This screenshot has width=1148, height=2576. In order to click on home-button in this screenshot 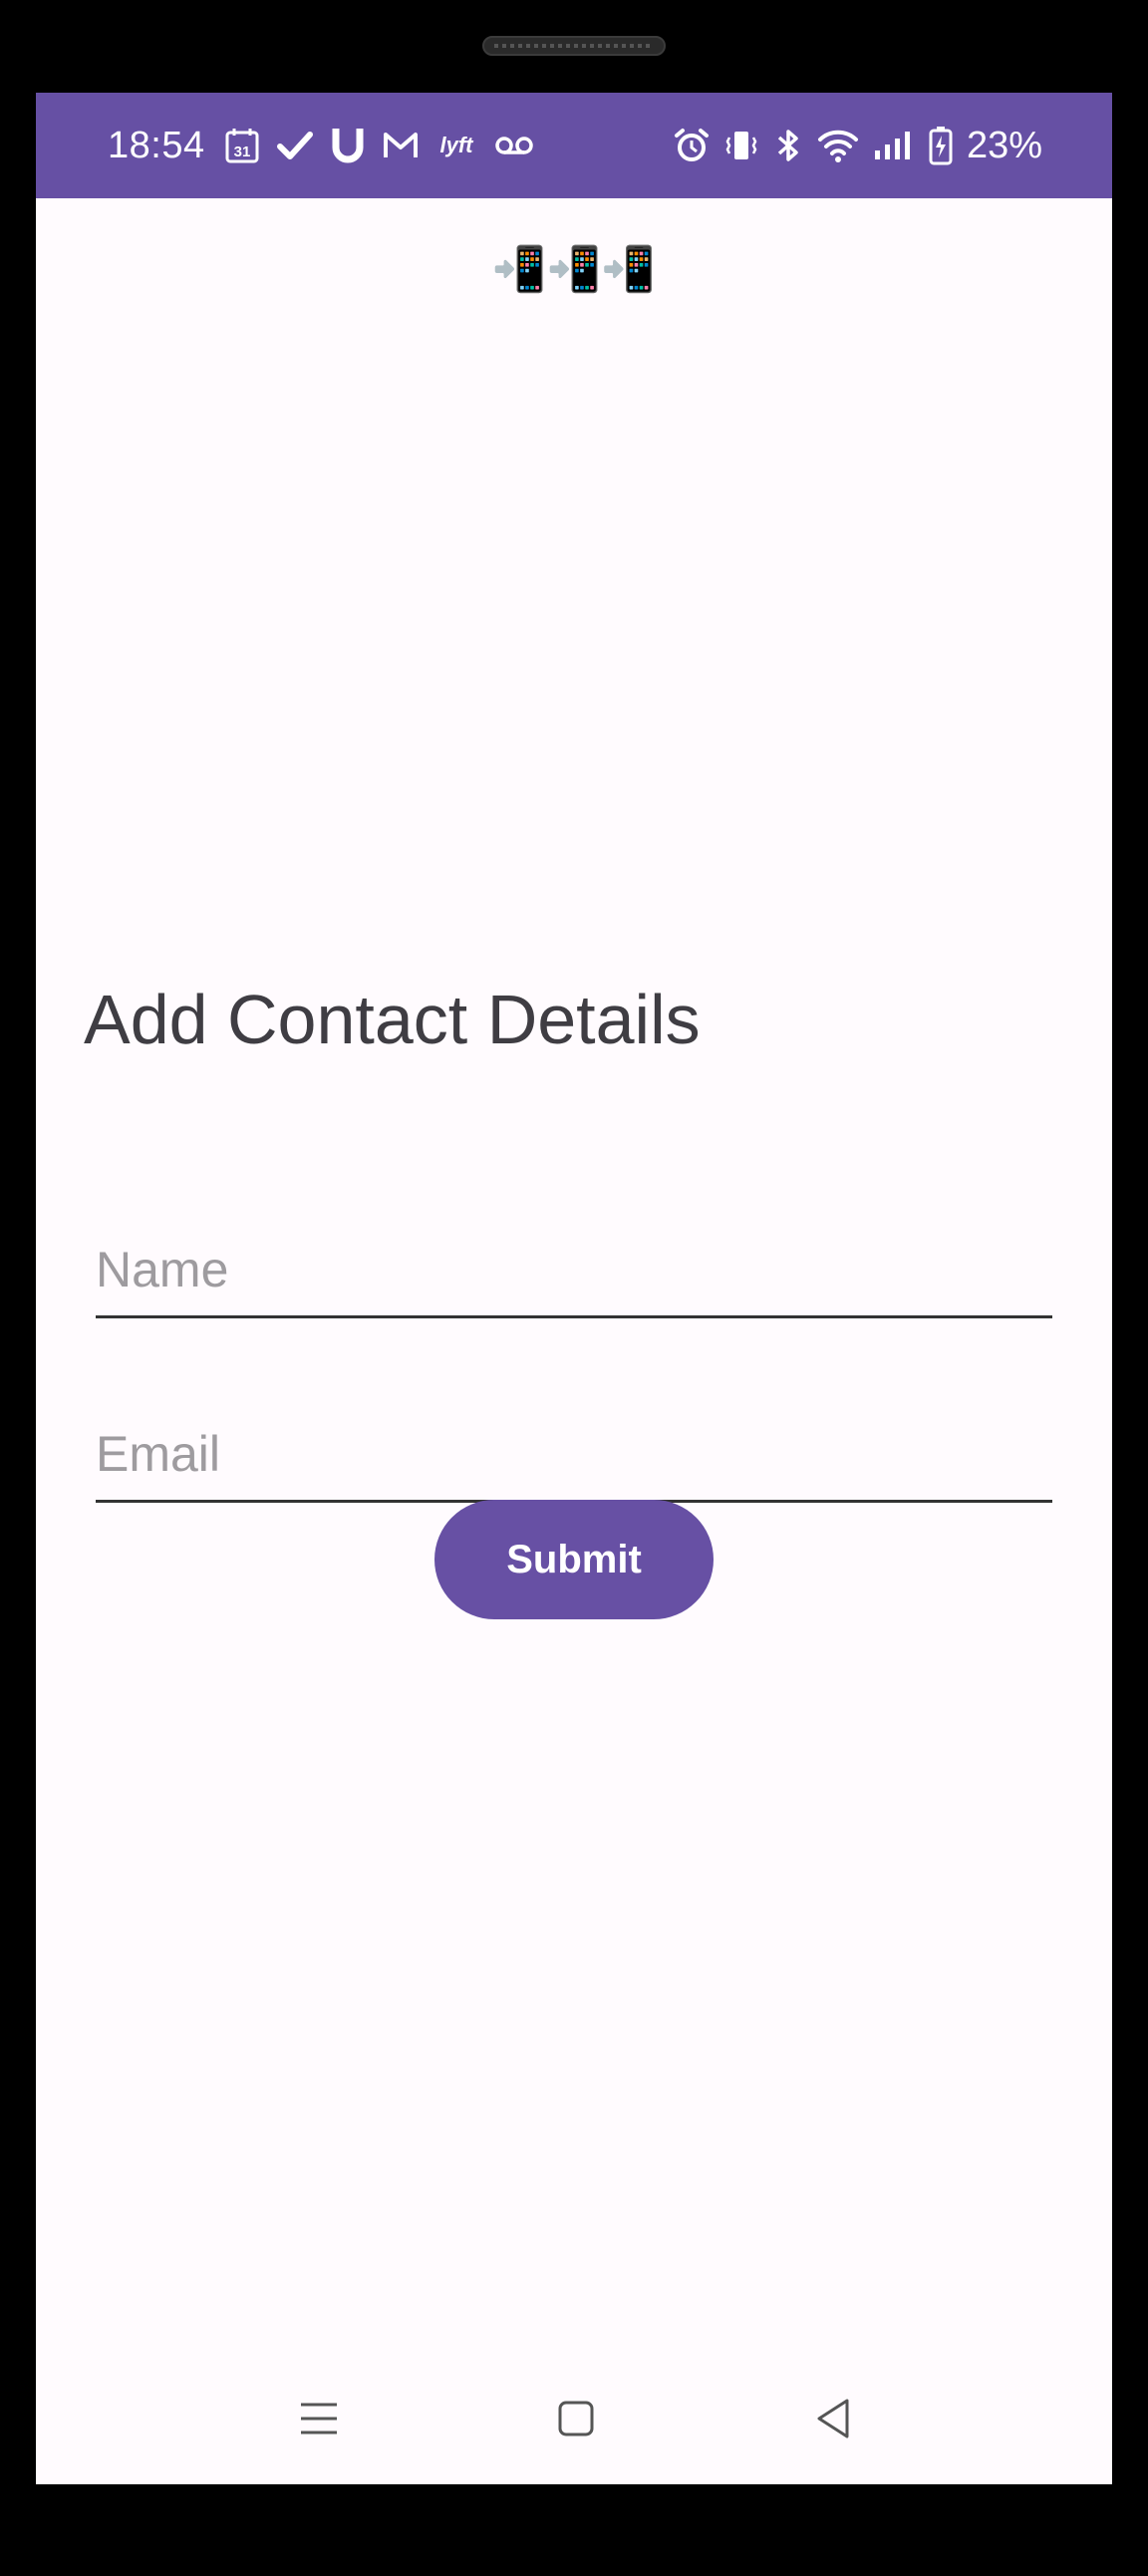, I will do `click(576, 2418)`.